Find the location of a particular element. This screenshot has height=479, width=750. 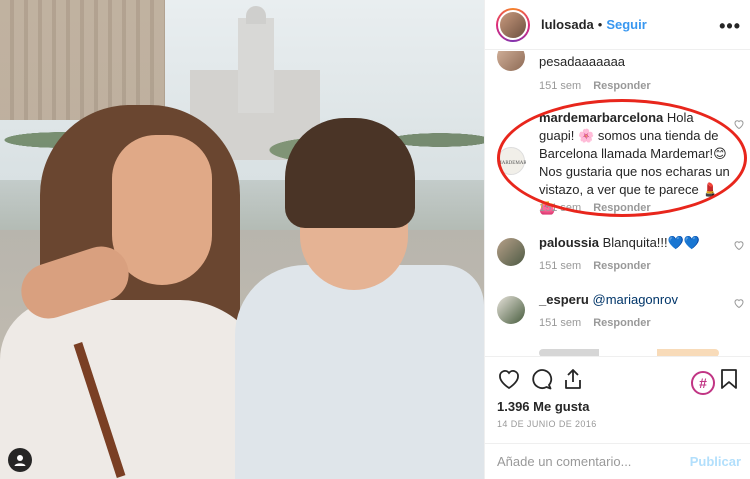

svg-text: MARDEMAR is located at coordinates (512, 163).